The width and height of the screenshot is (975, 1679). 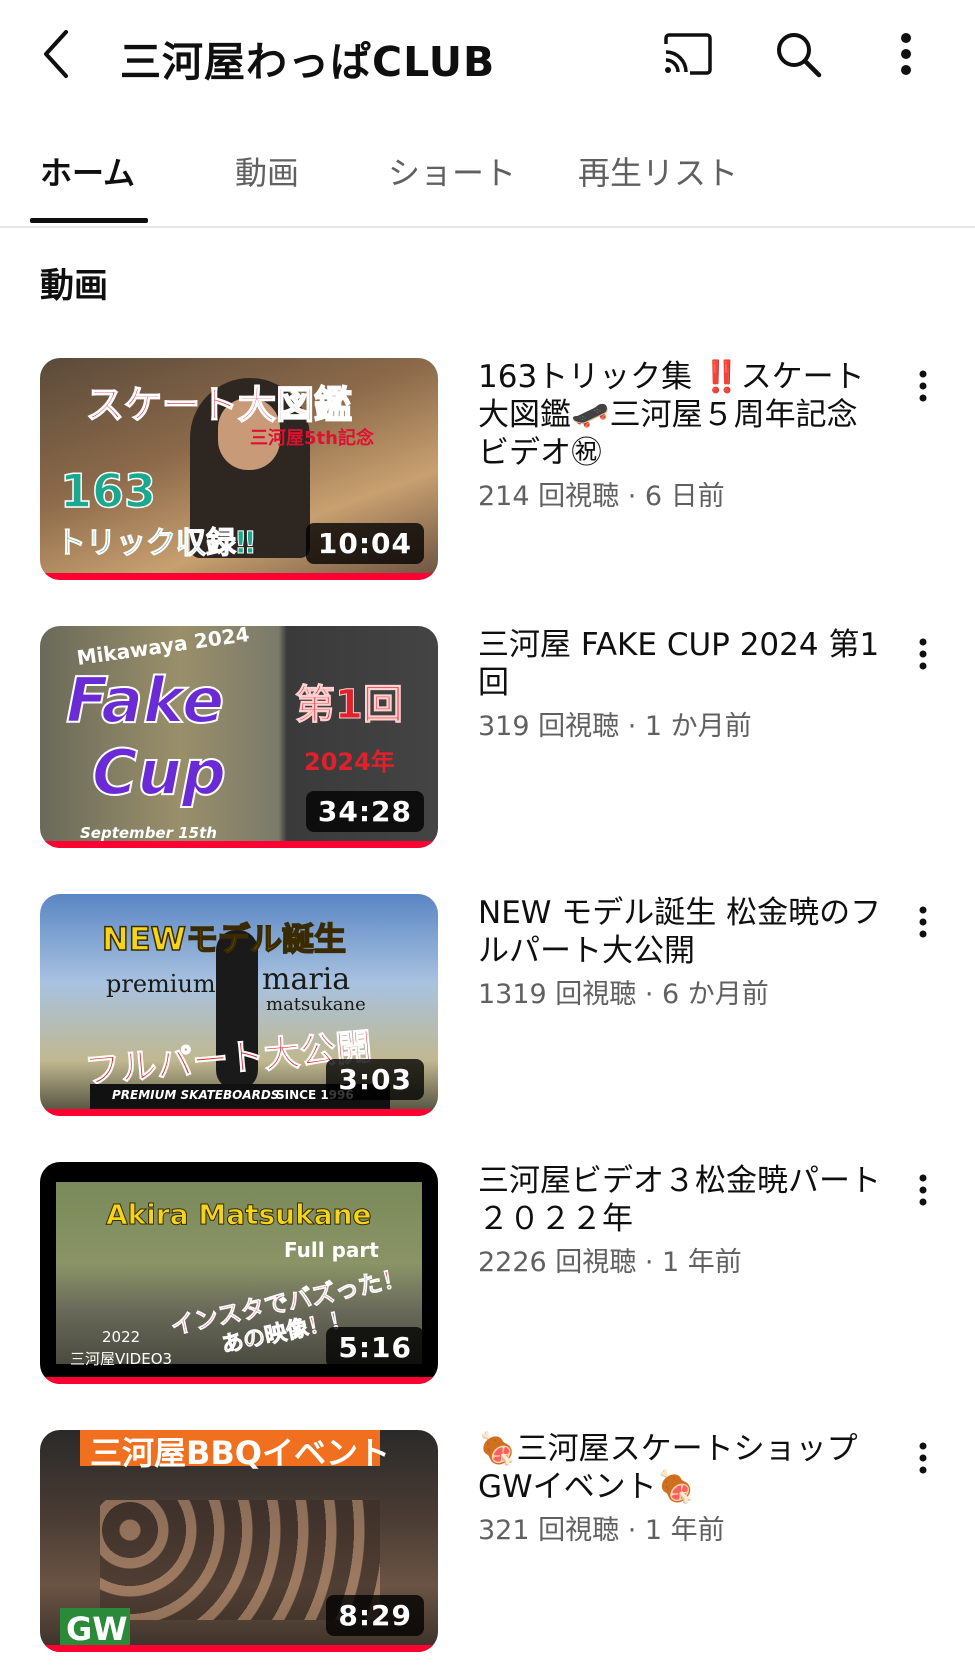 What do you see at coordinates (658, 171) in the screenshot?
I see `tab-playlists: 再生リスト` at bounding box center [658, 171].